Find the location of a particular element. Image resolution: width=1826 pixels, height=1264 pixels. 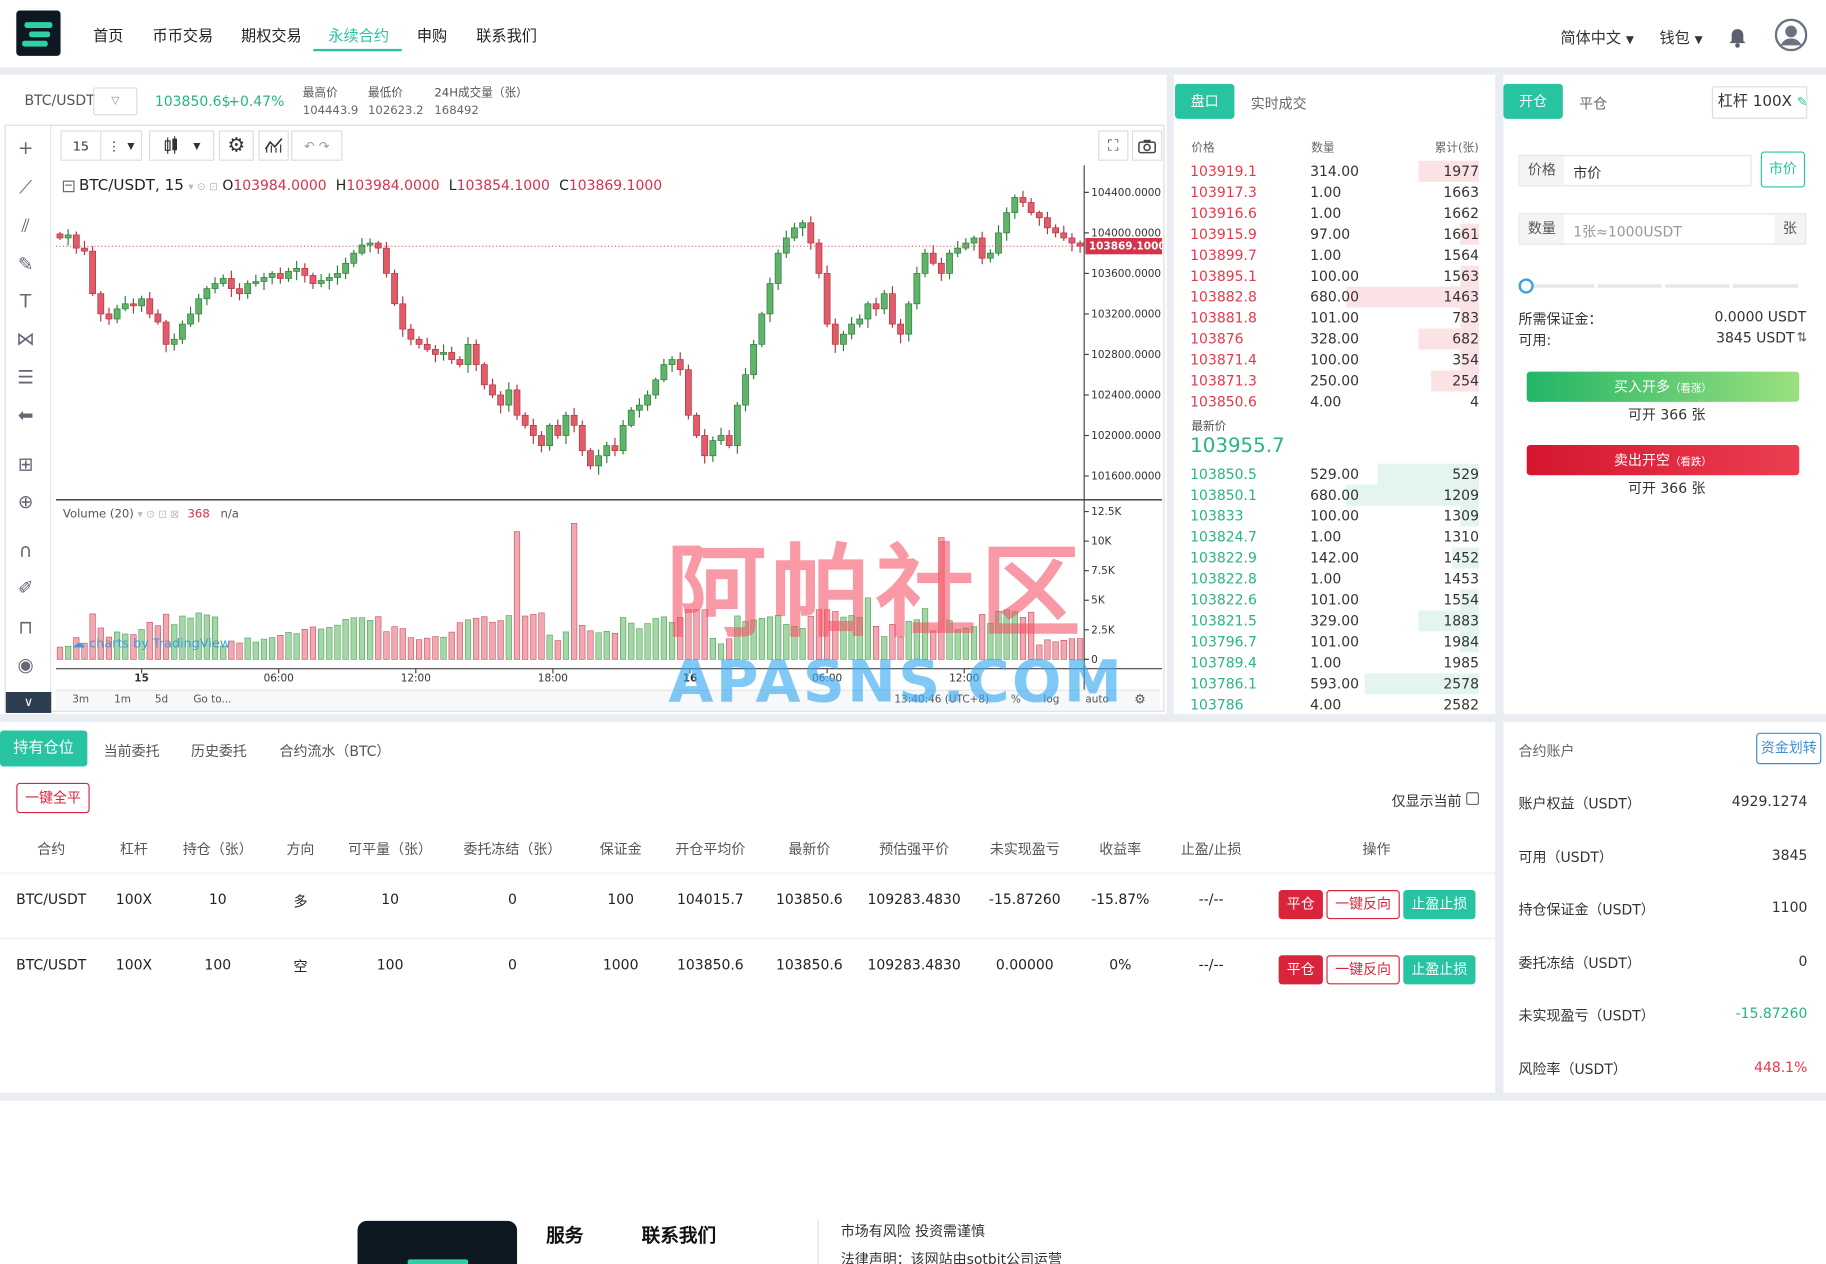

nav-subscribe: 申购 is located at coordinates (432, 34).